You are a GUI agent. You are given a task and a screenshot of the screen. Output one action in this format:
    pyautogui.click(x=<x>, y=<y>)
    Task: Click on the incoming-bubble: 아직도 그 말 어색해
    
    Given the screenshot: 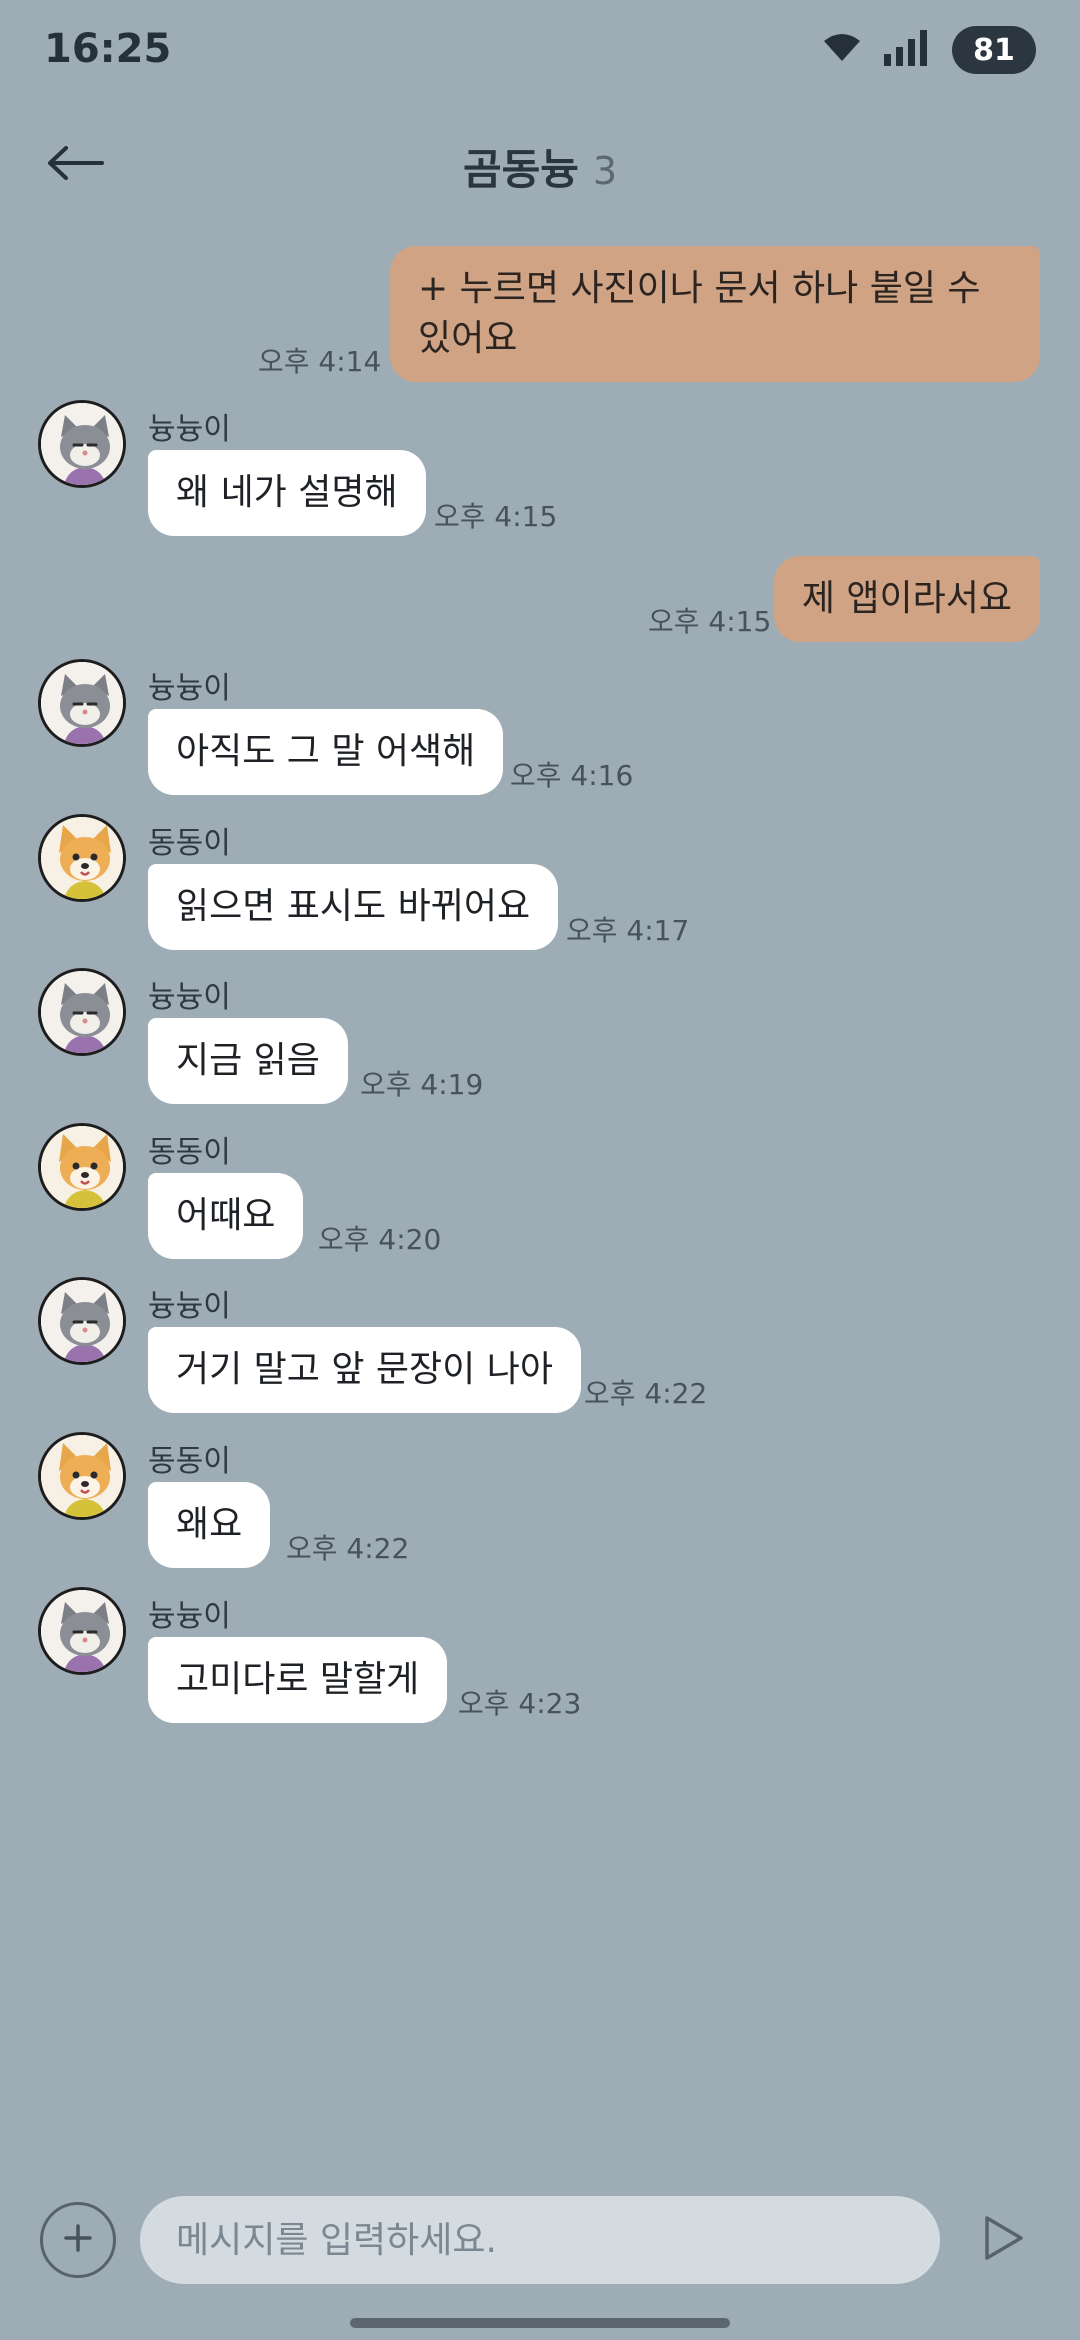 What is the action you would take?
    pyautogui.click(x=326, y=752)
    